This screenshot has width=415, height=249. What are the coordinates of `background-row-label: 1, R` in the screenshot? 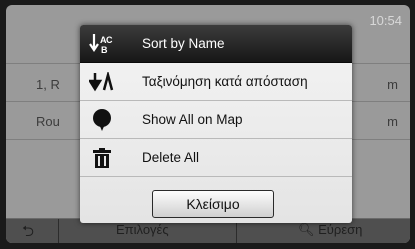 It's located at (48, 84).